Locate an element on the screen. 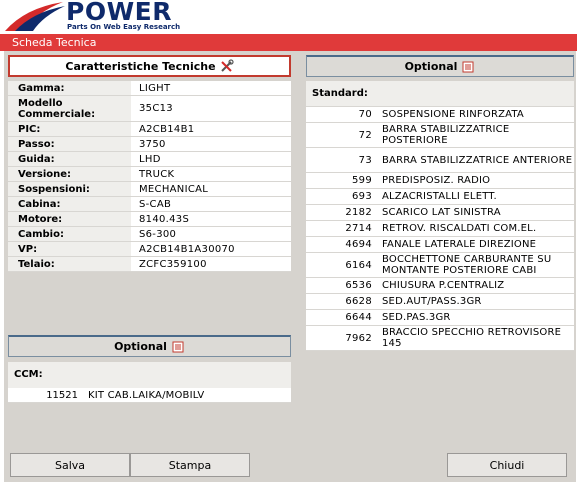 The height and width of the screenshot is (482, 577). spec-value: A2CB14B1 is located at coordinates (167, 129).